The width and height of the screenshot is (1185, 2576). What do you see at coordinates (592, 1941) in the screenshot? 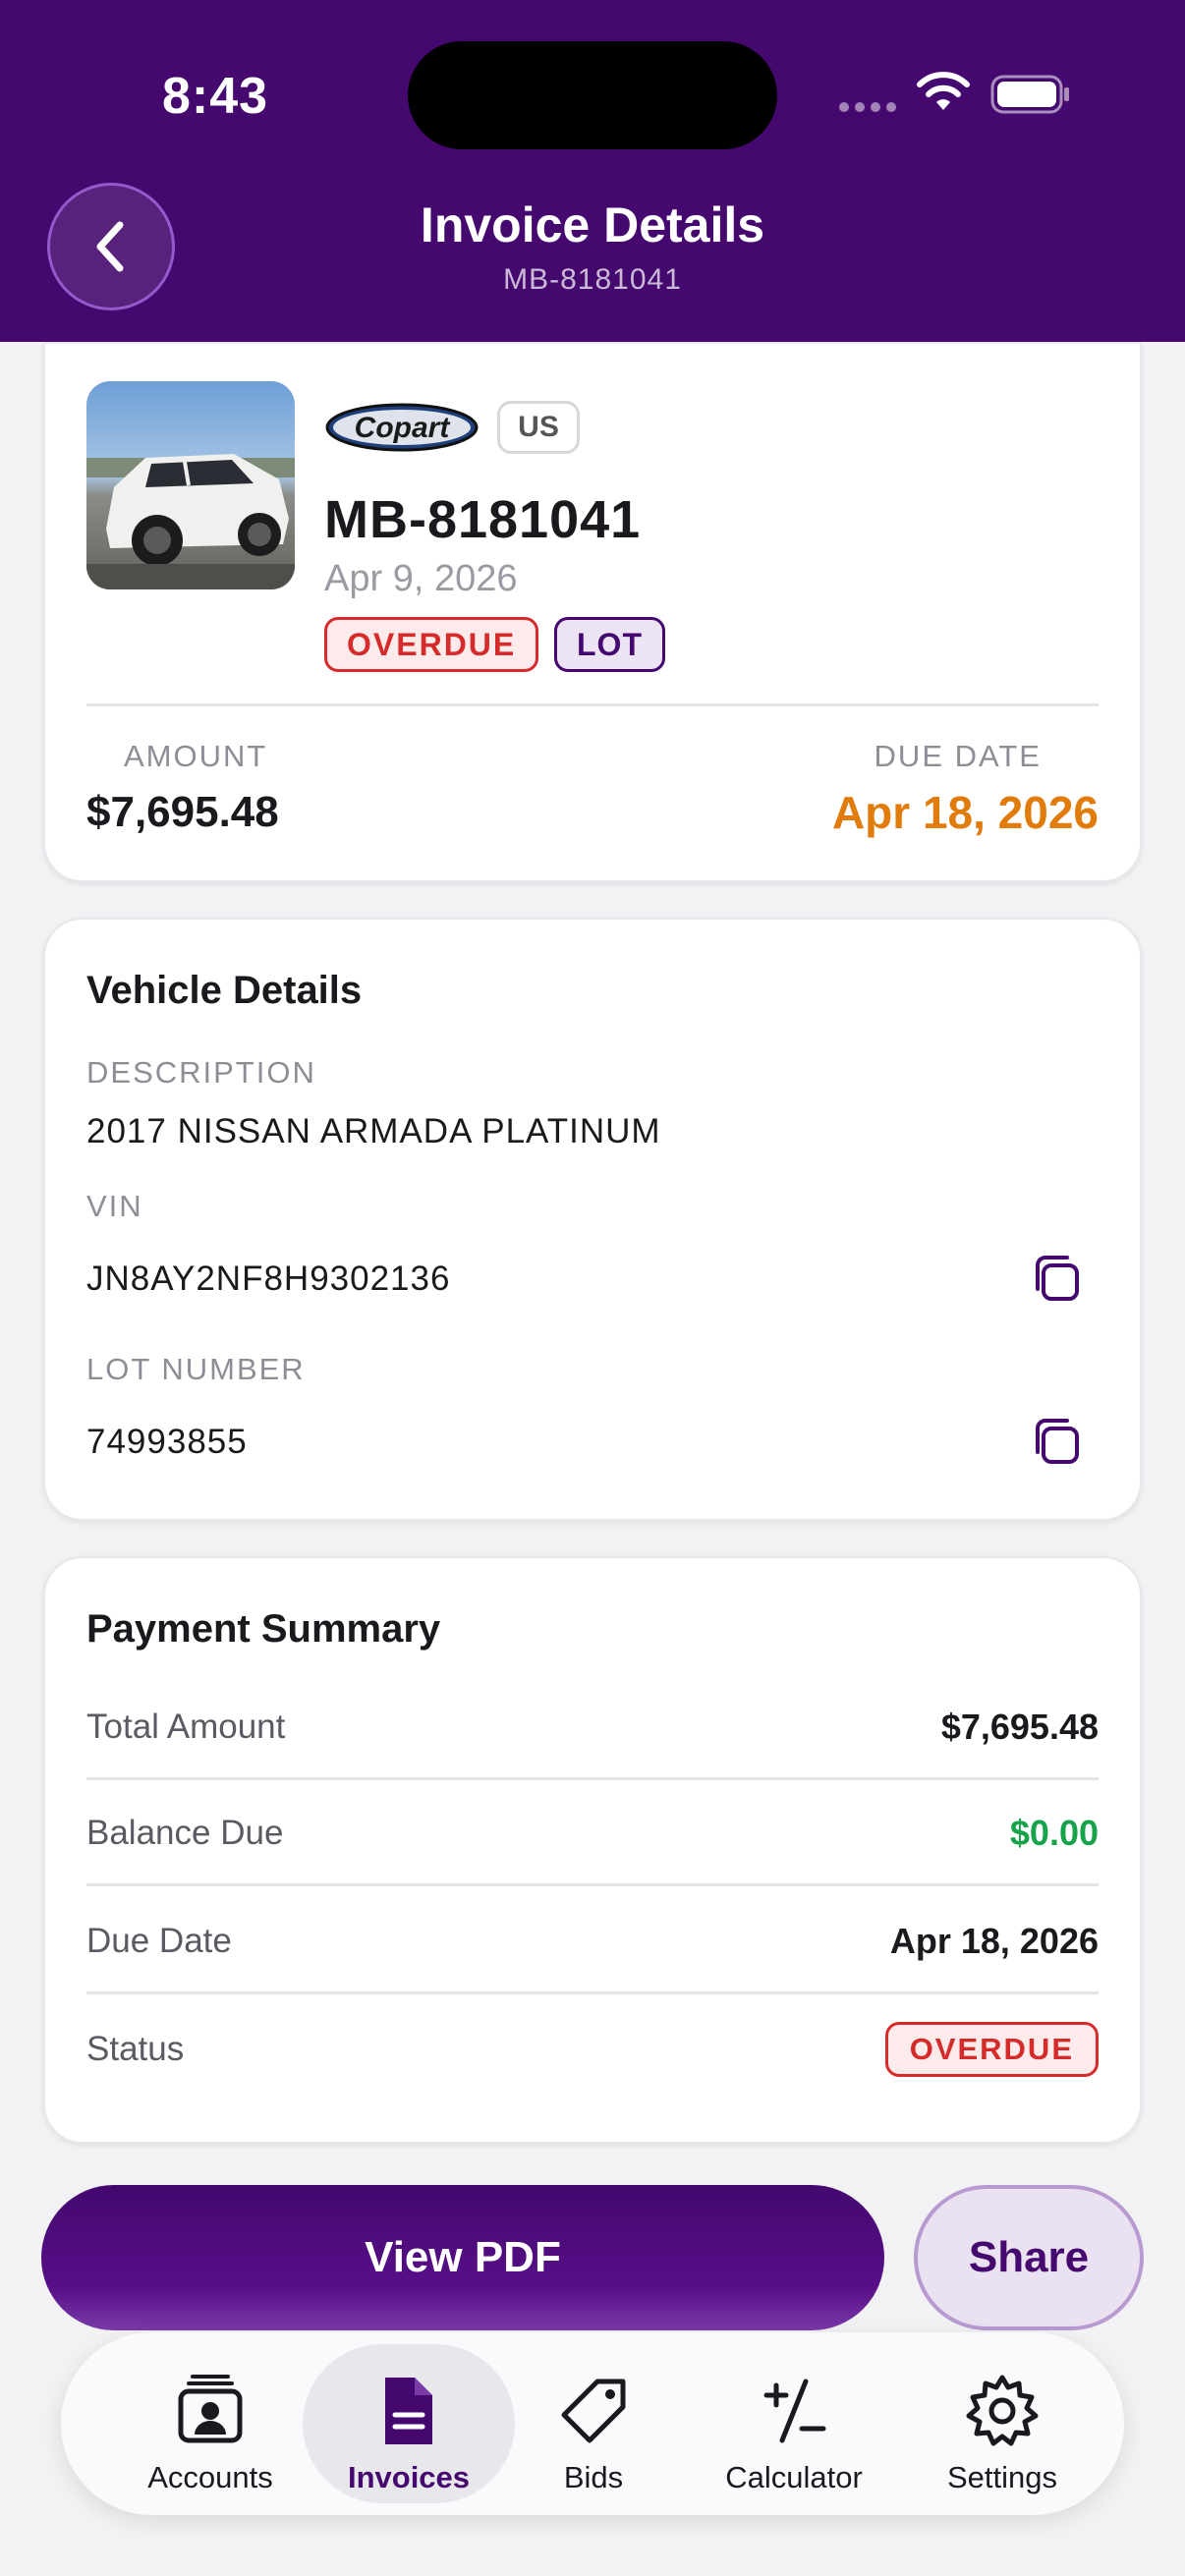
I see `payment-row-due-date: Due Date Apr 18, 2026` at bounding box center [592, 1941].